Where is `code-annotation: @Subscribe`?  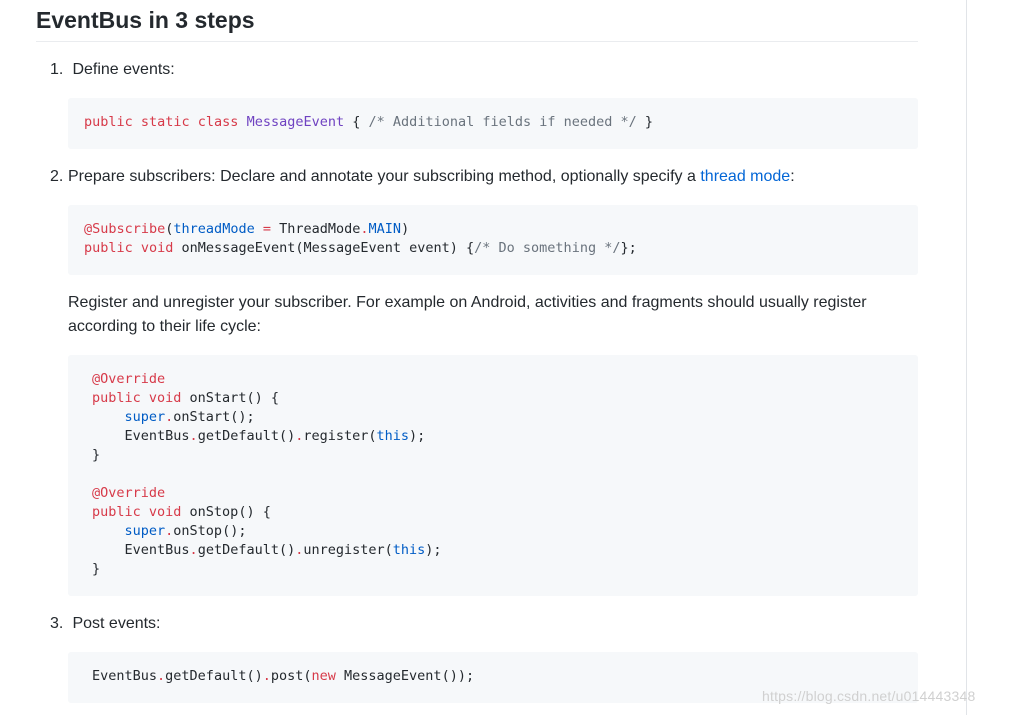 code-annotation: @Subscribe is located at coordinates (125, 229).